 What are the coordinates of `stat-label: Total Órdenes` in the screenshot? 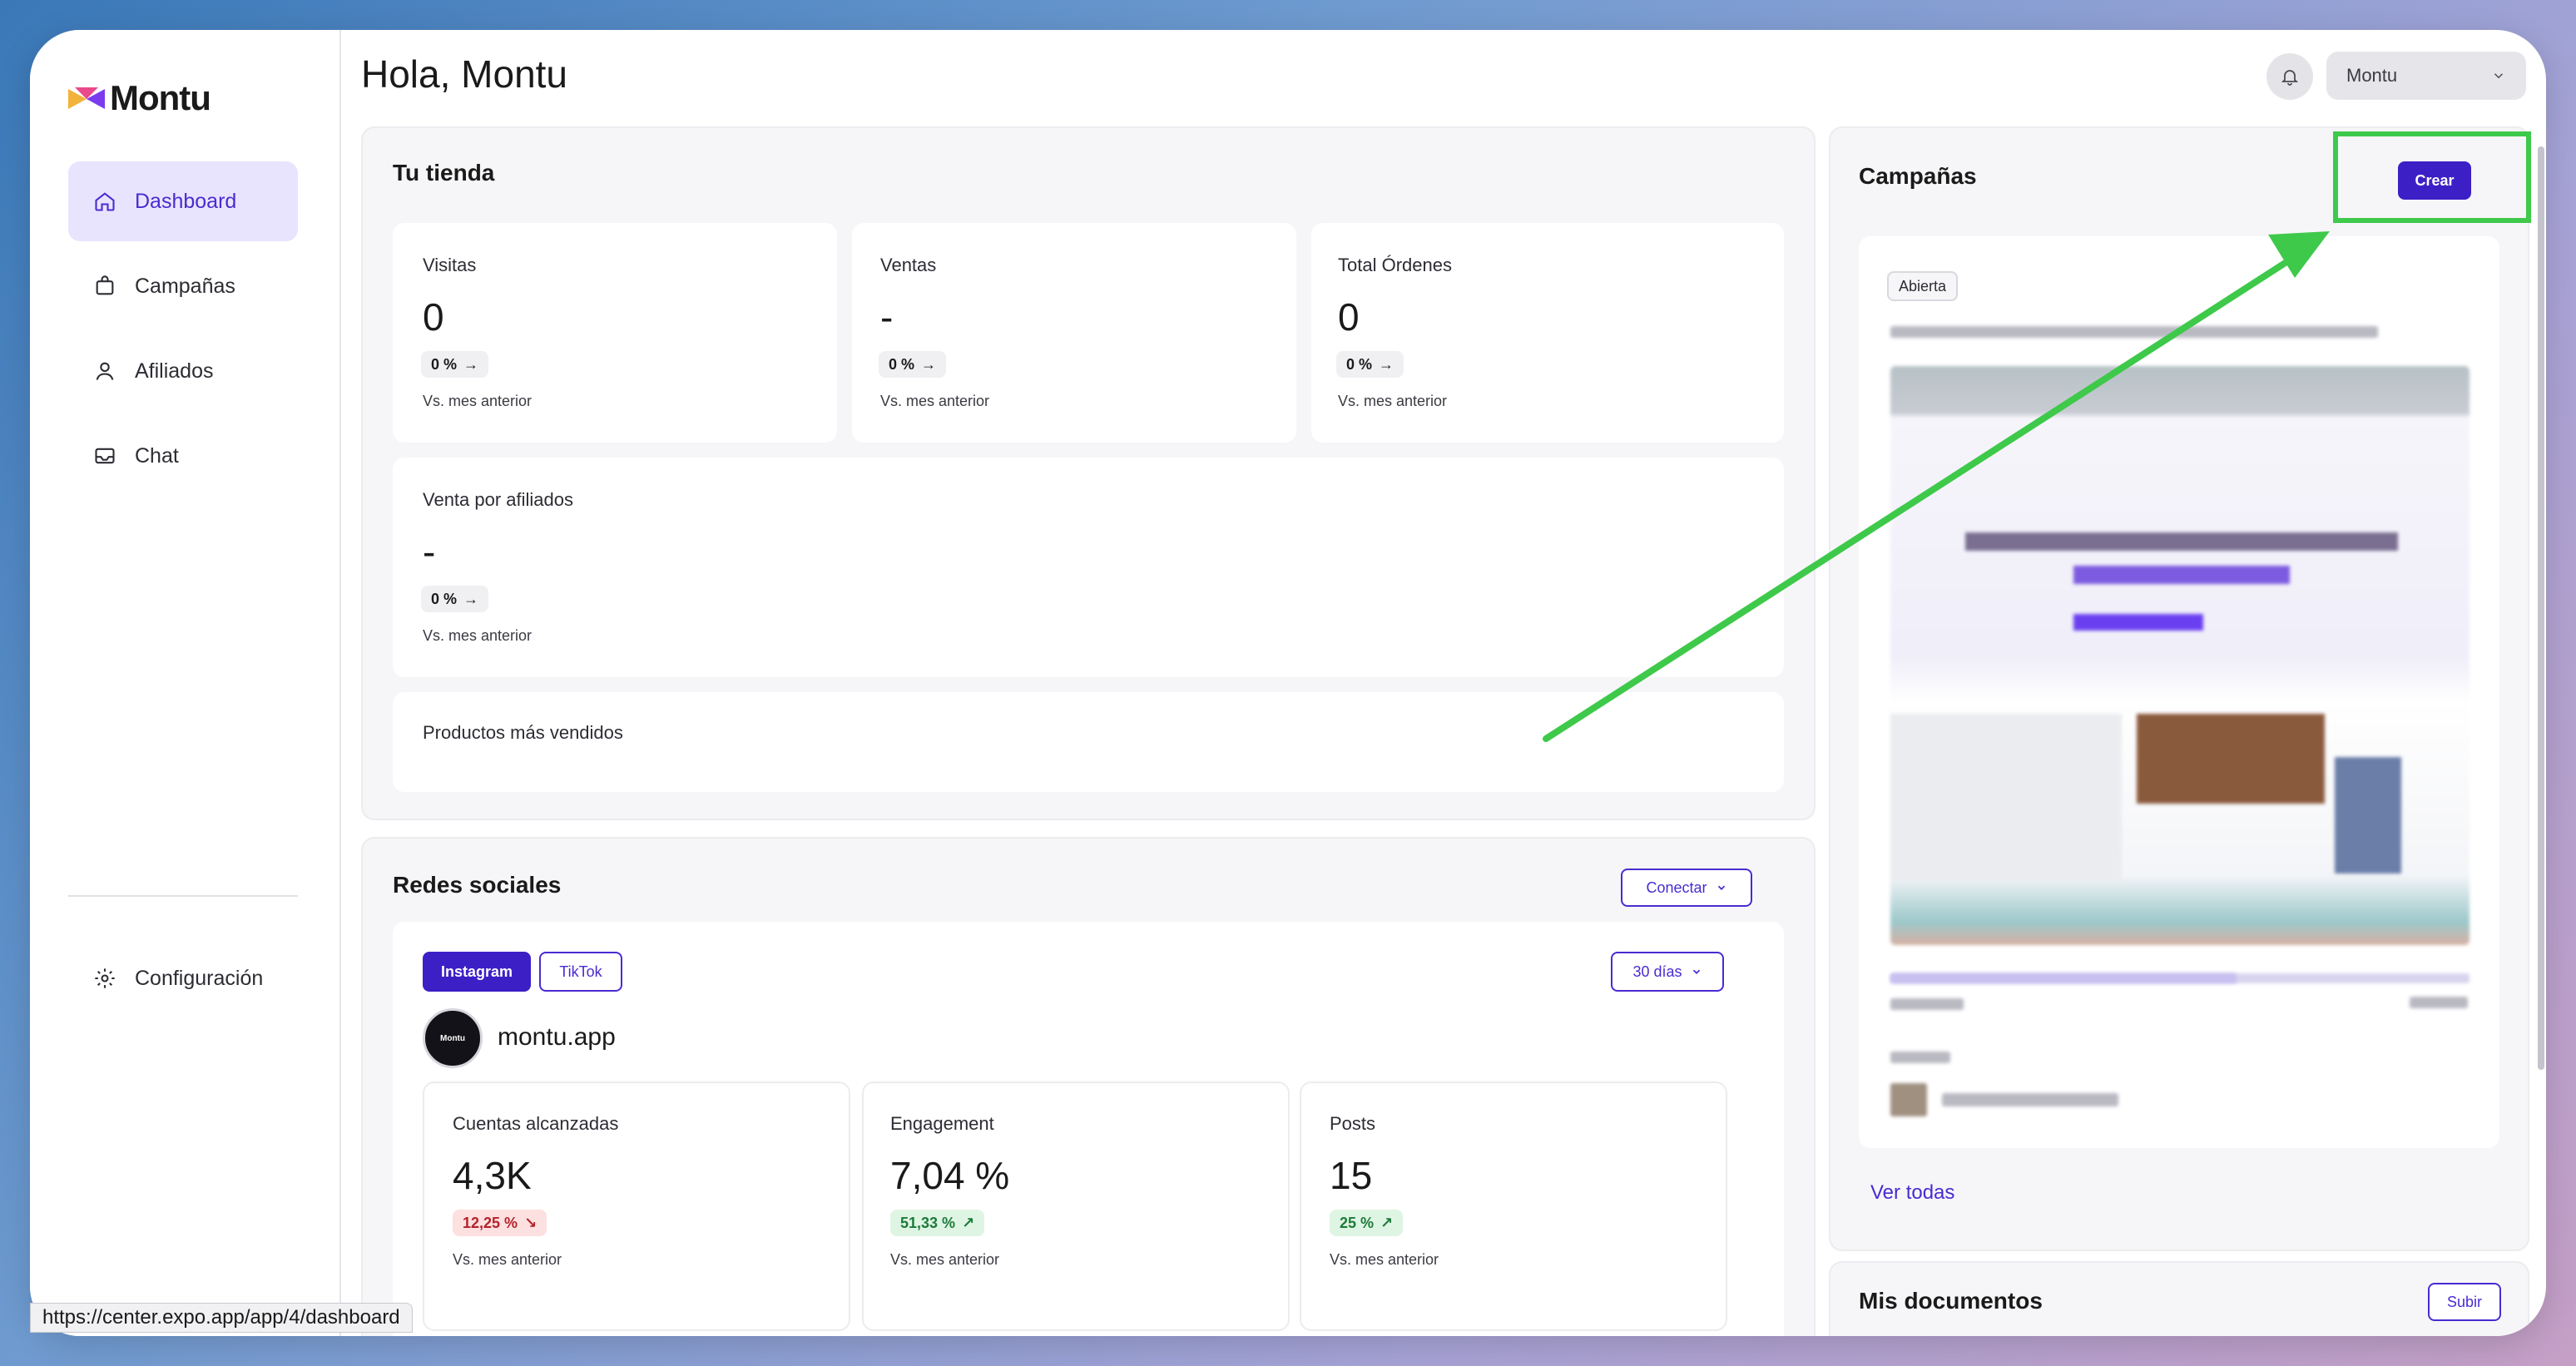 It's located at (1395, 265).